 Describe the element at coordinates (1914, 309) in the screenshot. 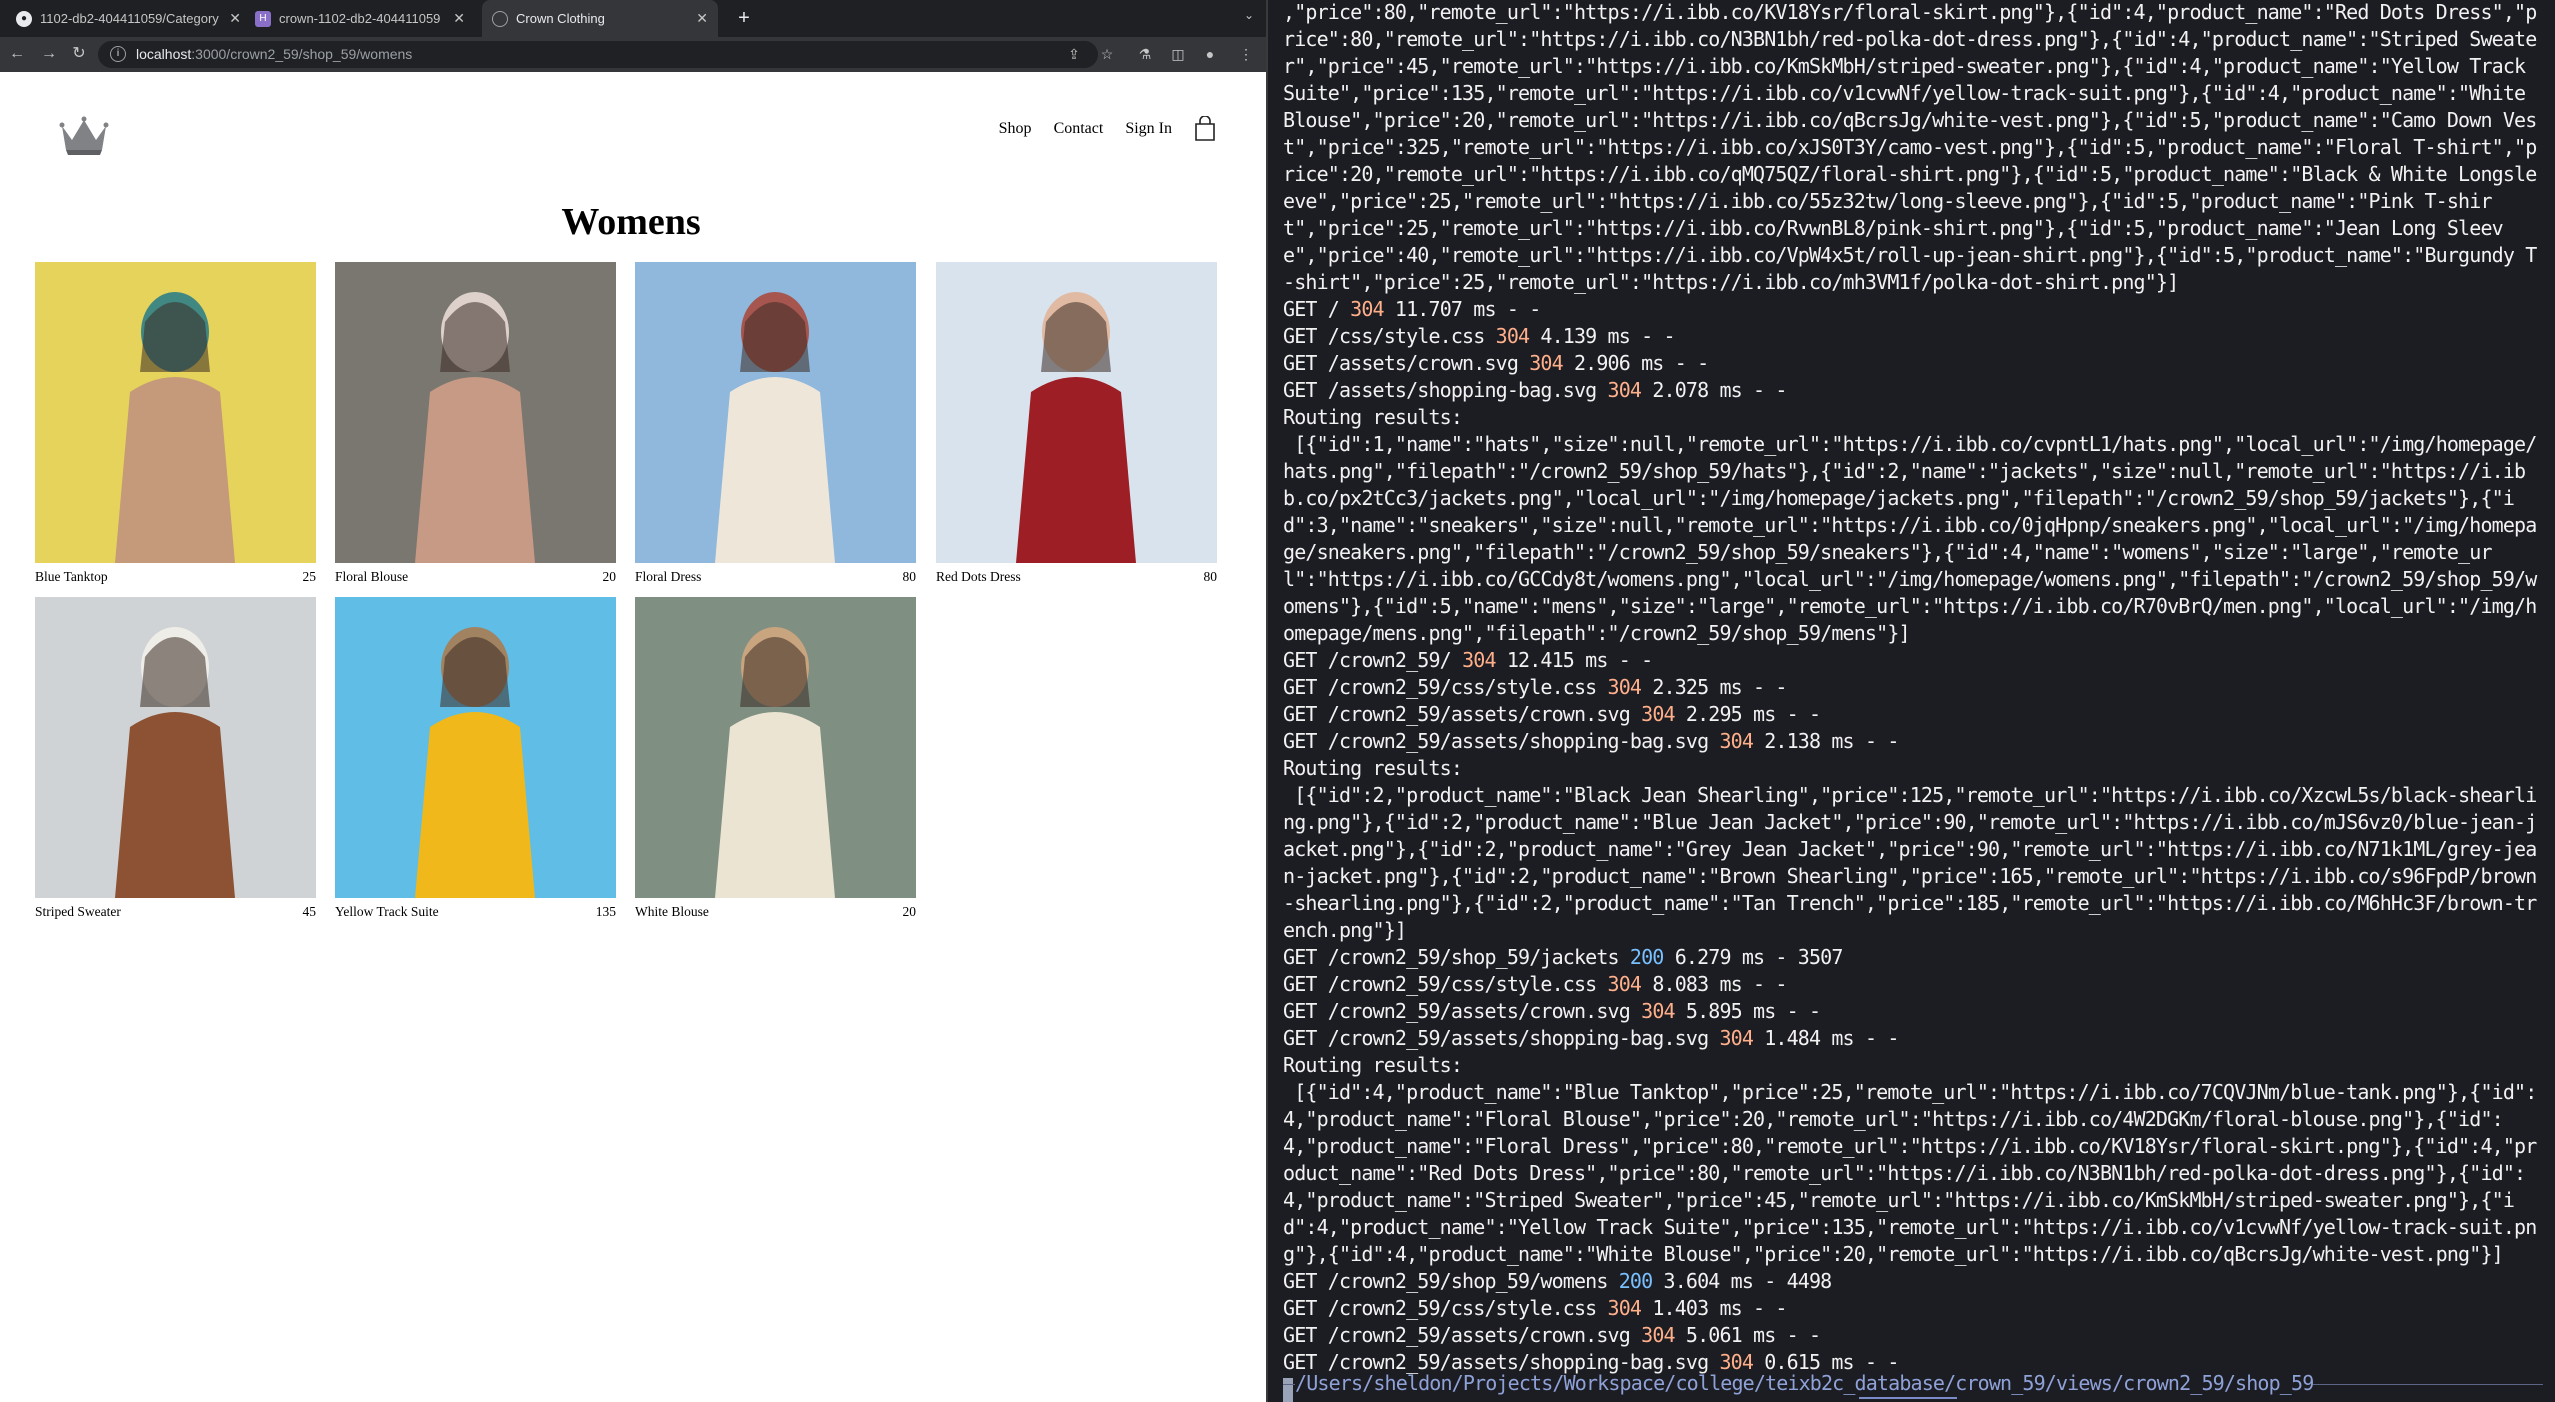

I see `terminal-request-line: GET / 304 11.707 ms - -` at that location.